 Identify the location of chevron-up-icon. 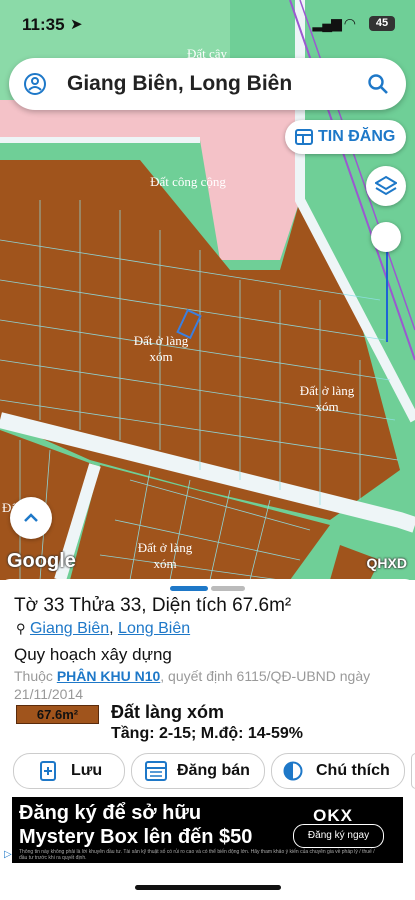
(31, 517).